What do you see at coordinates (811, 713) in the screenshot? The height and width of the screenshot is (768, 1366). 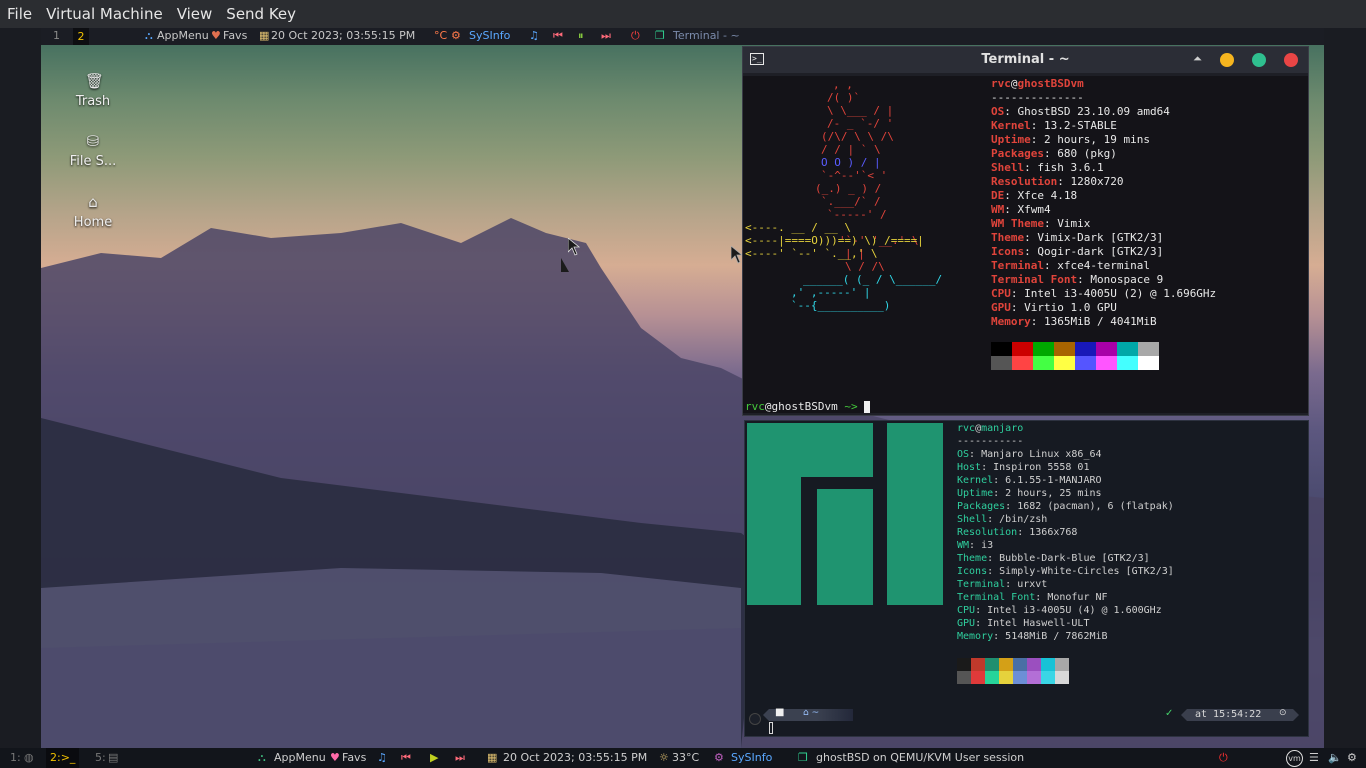 I see `home-dir-icon: ⌂ ~` at bounding box center [811, 713].